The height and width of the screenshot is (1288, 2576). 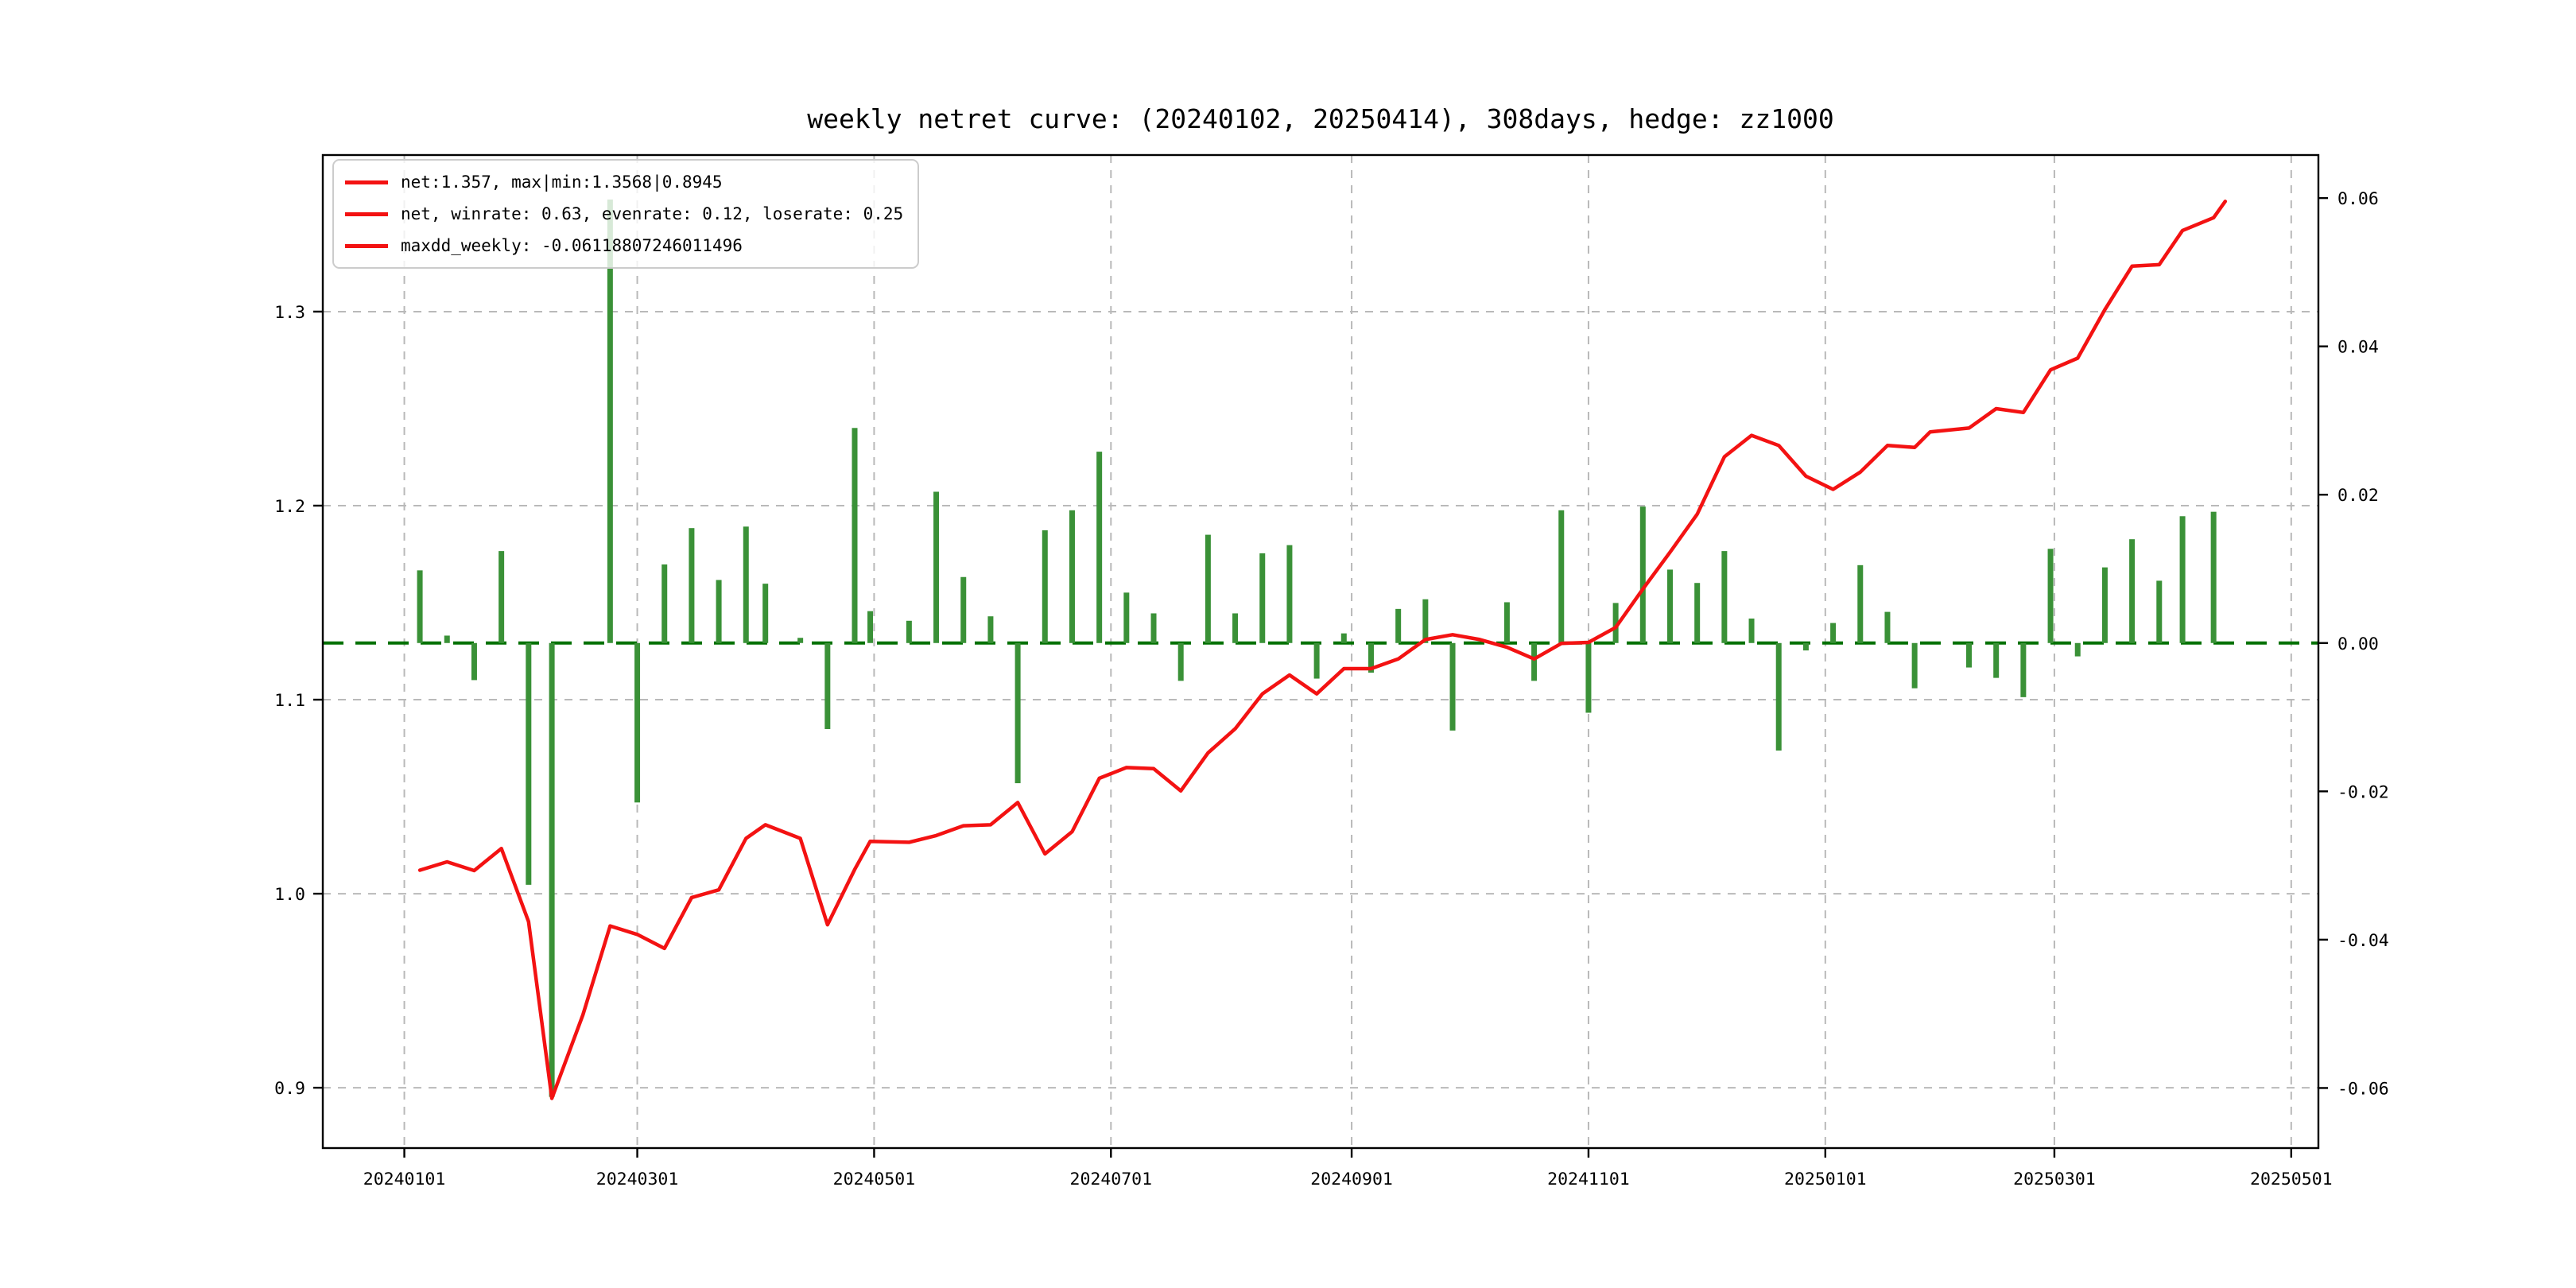 What do you see at coordinates (2363, 941) in the screenshot?
I see `right-tick-label: -0.04` at bounding box center [2363, 941].